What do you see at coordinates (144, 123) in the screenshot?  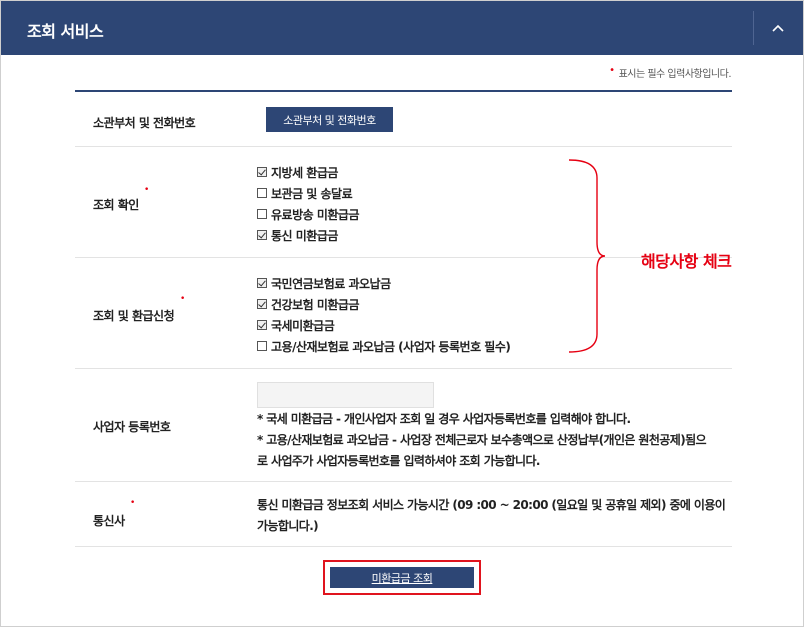 I see `dept-label: 소관부처 및 전화번호` at bounding box center [144, 123].